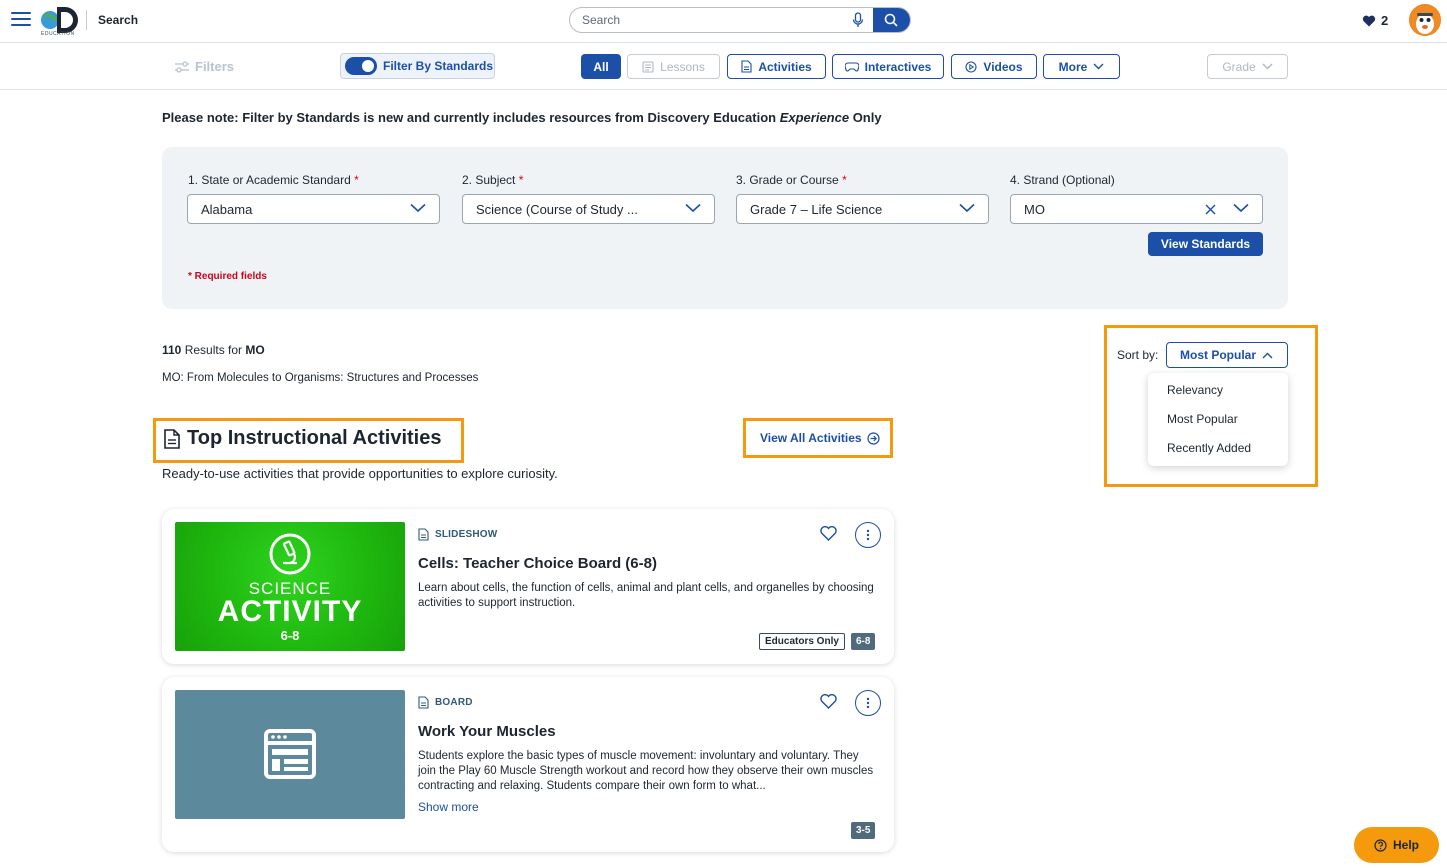 This screenshot has height=868, width=1447. Describe the element at coordinates (1425, 20) in the screenshot. I see `avatar` at that location.